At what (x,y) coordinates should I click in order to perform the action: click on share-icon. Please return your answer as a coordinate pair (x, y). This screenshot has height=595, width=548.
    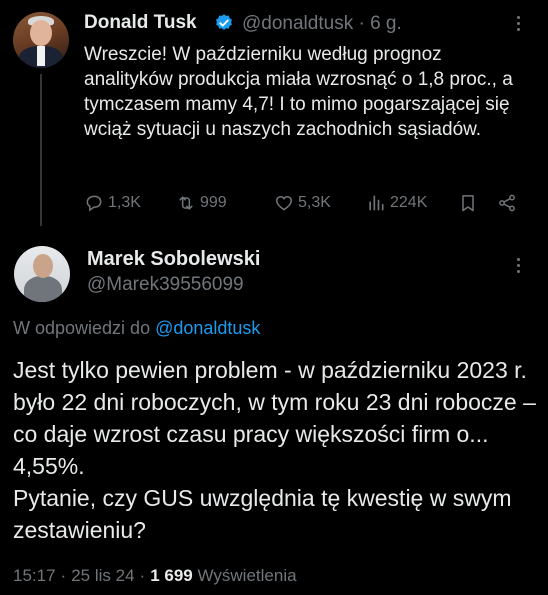
    Looking at the image, I should click on (507, 203).